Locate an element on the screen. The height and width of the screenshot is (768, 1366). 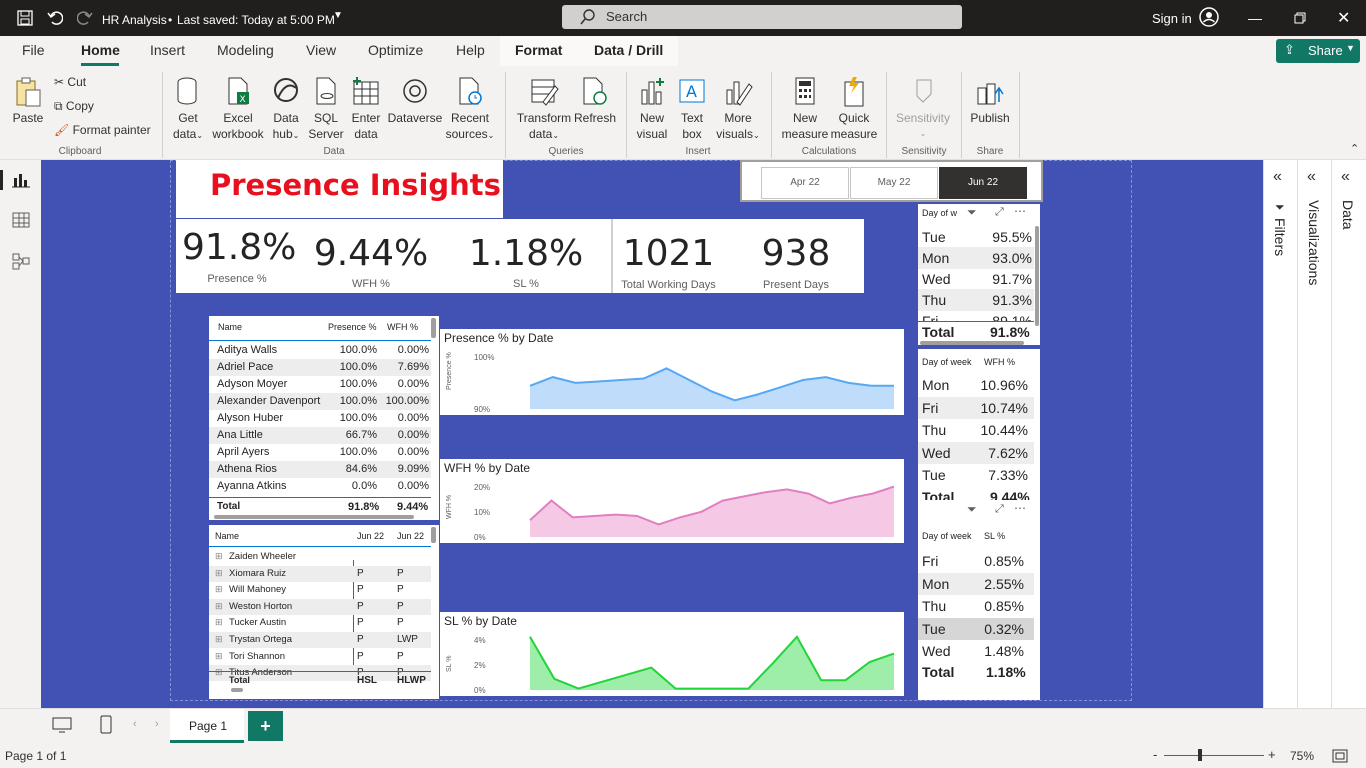
page-tab-1: Page 1 is located at coordinates (207, 726).